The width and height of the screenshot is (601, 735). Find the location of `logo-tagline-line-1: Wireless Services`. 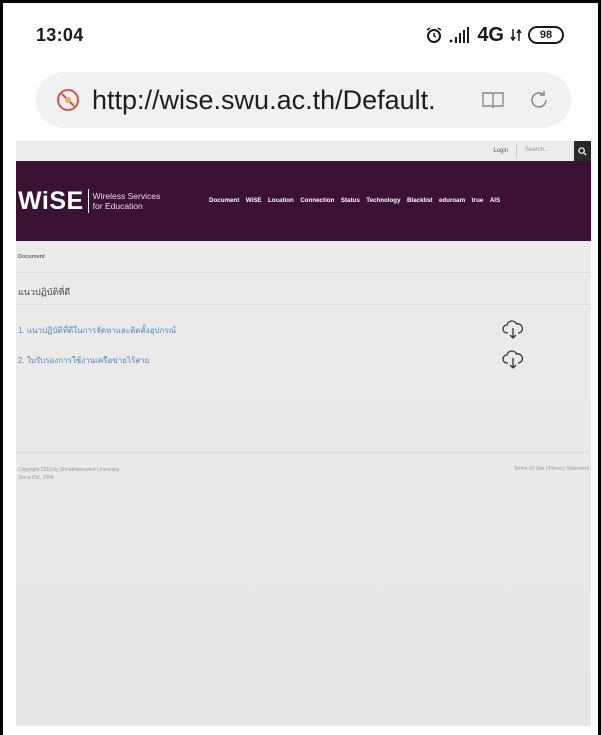

logo-tagline-line-1: Wireless Services is located at coordinates (126, 196).